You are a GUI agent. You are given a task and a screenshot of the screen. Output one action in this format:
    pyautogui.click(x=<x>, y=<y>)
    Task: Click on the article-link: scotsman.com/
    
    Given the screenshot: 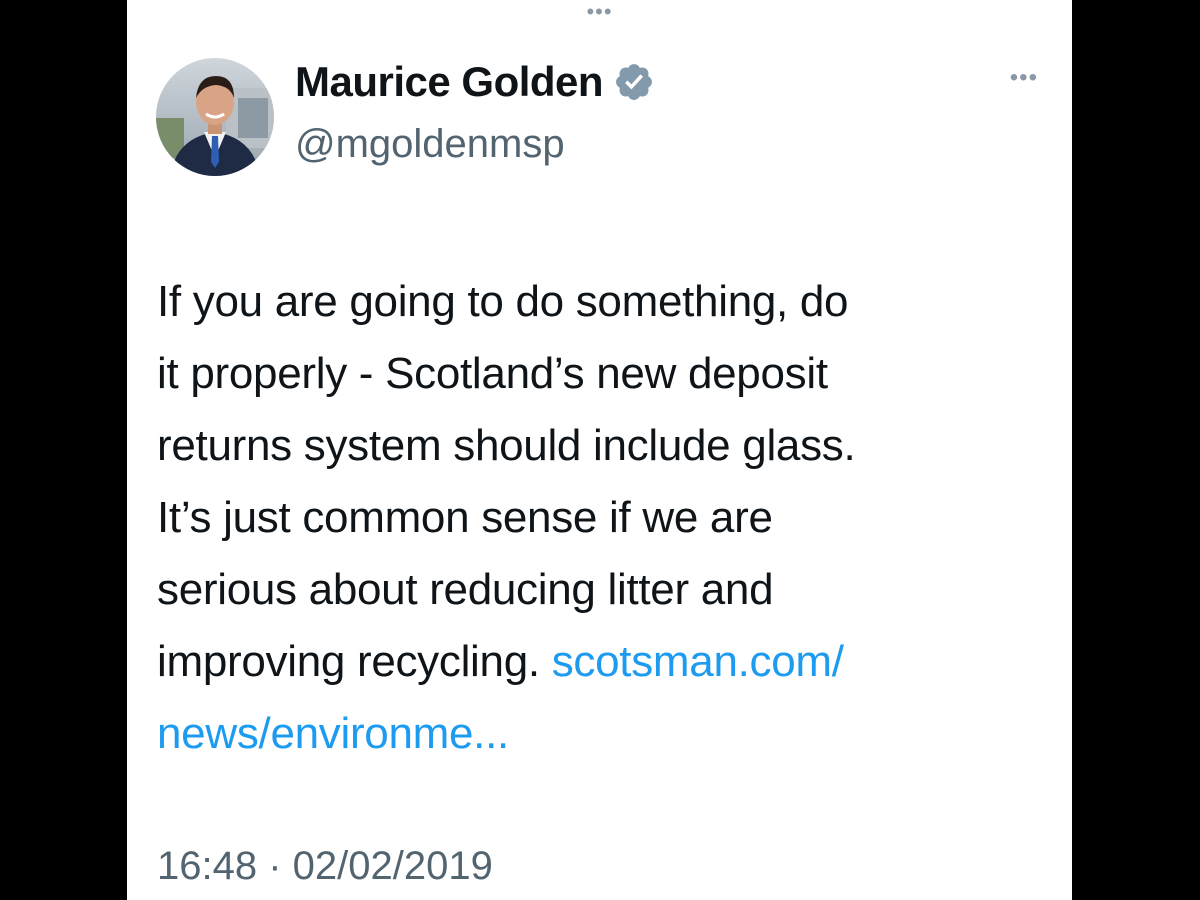 What is the action you would take?
    pyautogui.click(x=698, y=661)
    